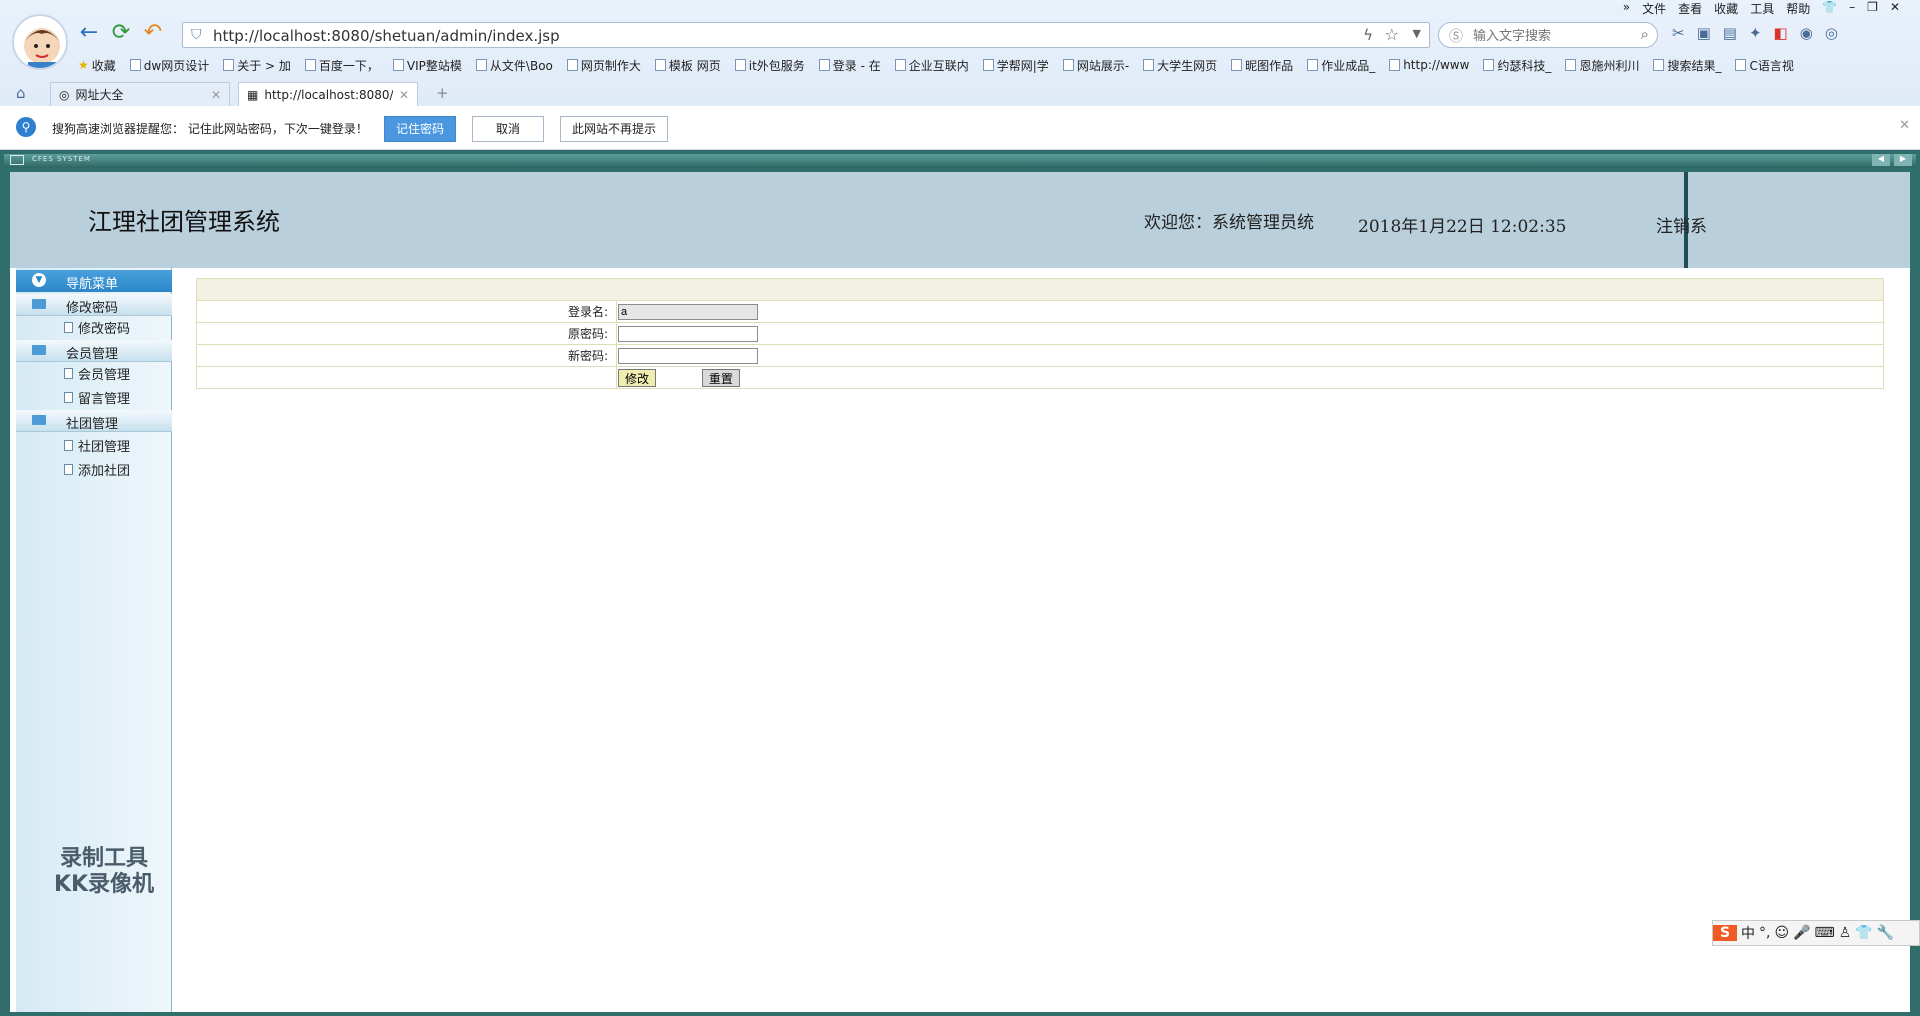 The width and height of the screenshot is (1920, 1016). I want to click on bookmark-item: it外包服务, so click(769, 65).